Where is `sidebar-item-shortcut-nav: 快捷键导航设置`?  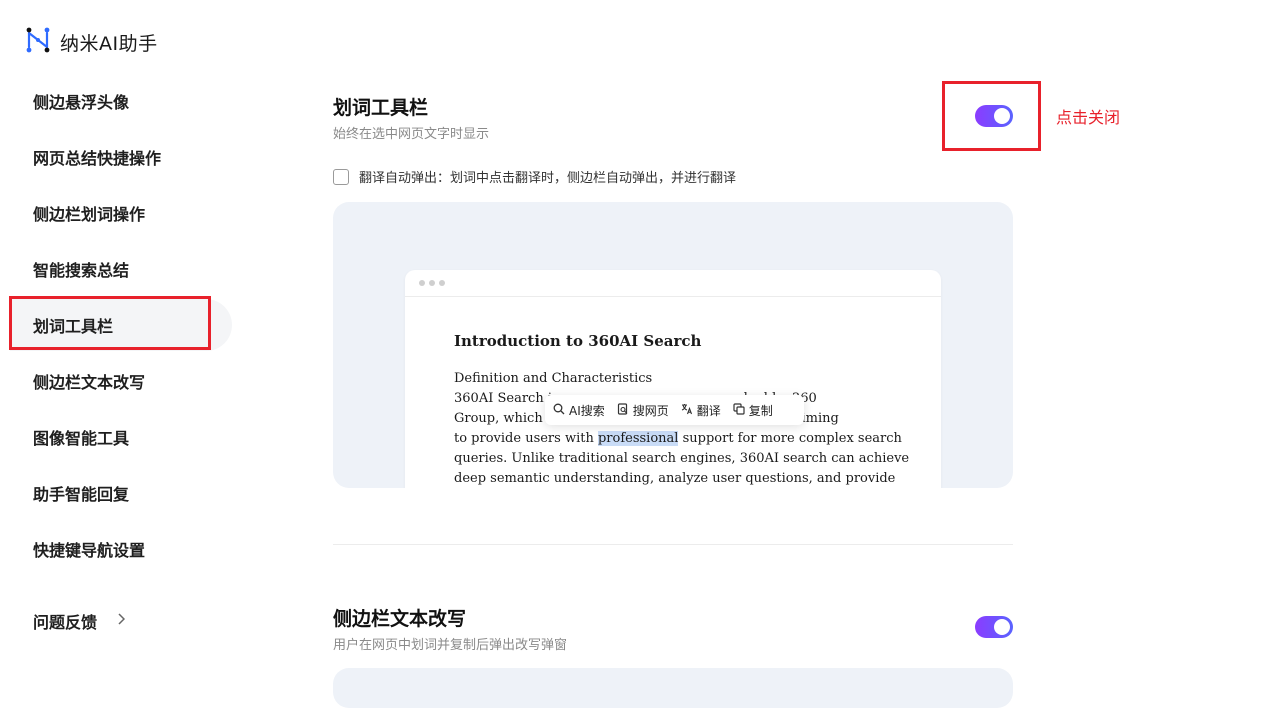
sidebar-item-shortcut-nav: 快捷键导航设置 is located at coordinates (121, 549).